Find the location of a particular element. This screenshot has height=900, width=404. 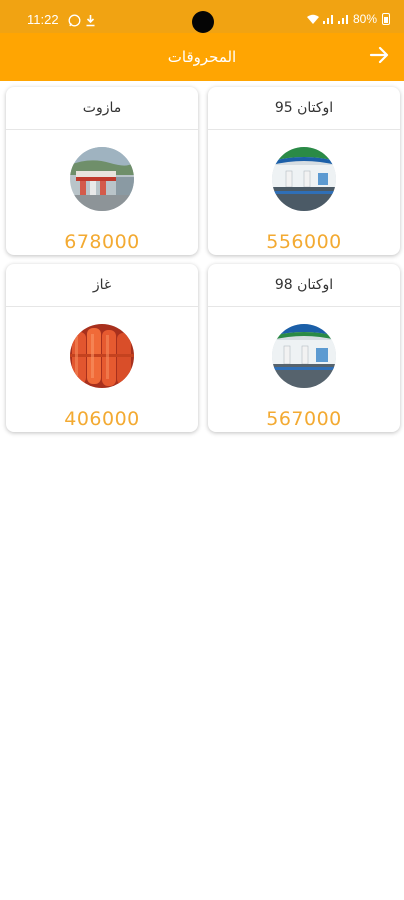

system-indicators: 80% is located at coordinates (348, 19).